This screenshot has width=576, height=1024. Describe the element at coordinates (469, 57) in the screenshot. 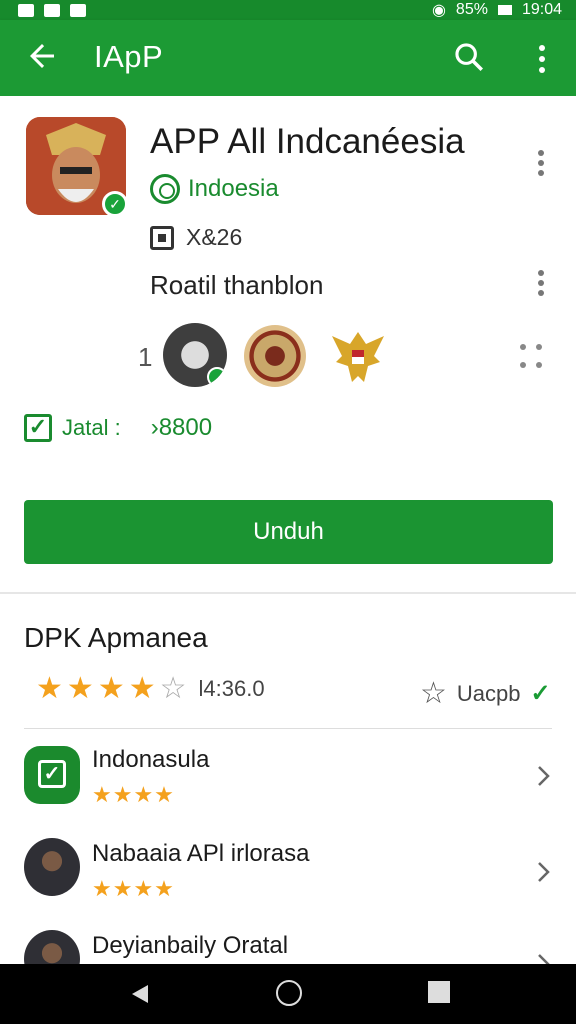

I see `search-icon` at that location.